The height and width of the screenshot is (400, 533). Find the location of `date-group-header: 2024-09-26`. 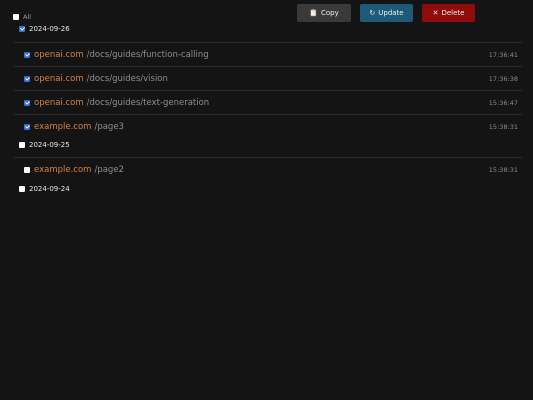

date-group-header: 2024-09-26 is located at coordinates (44, 29).